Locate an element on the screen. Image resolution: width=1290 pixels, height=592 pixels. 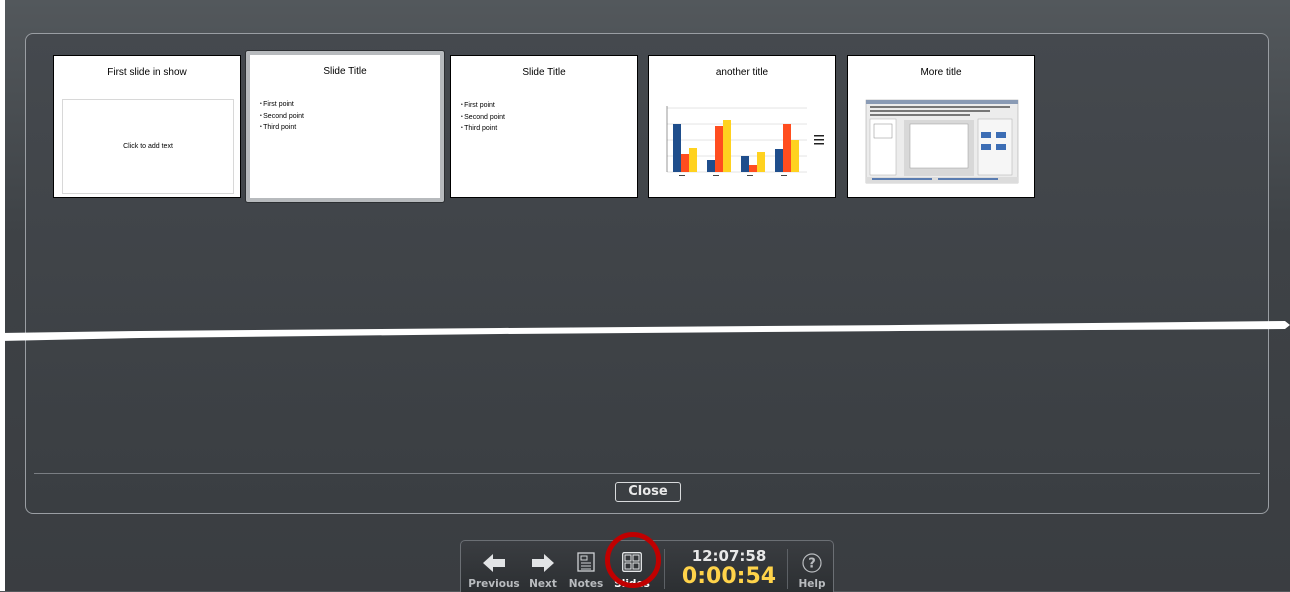
slide-thumbnail-5: More title is located at coordinates (941, 126).